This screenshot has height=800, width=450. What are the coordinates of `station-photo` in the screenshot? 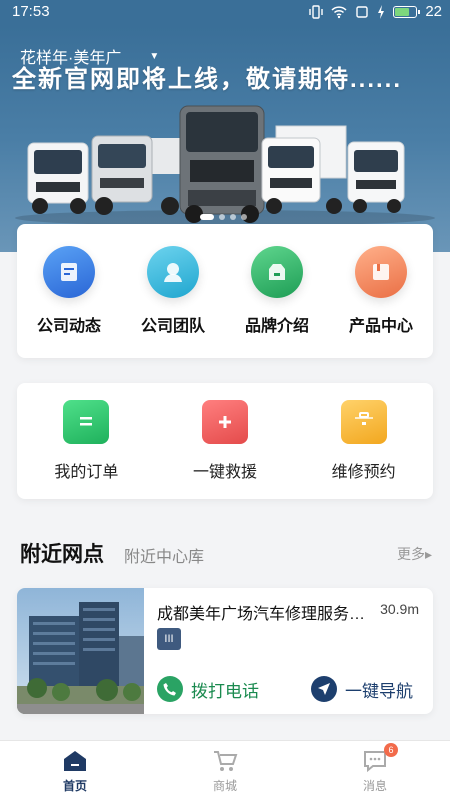 It's located at (80, 651).